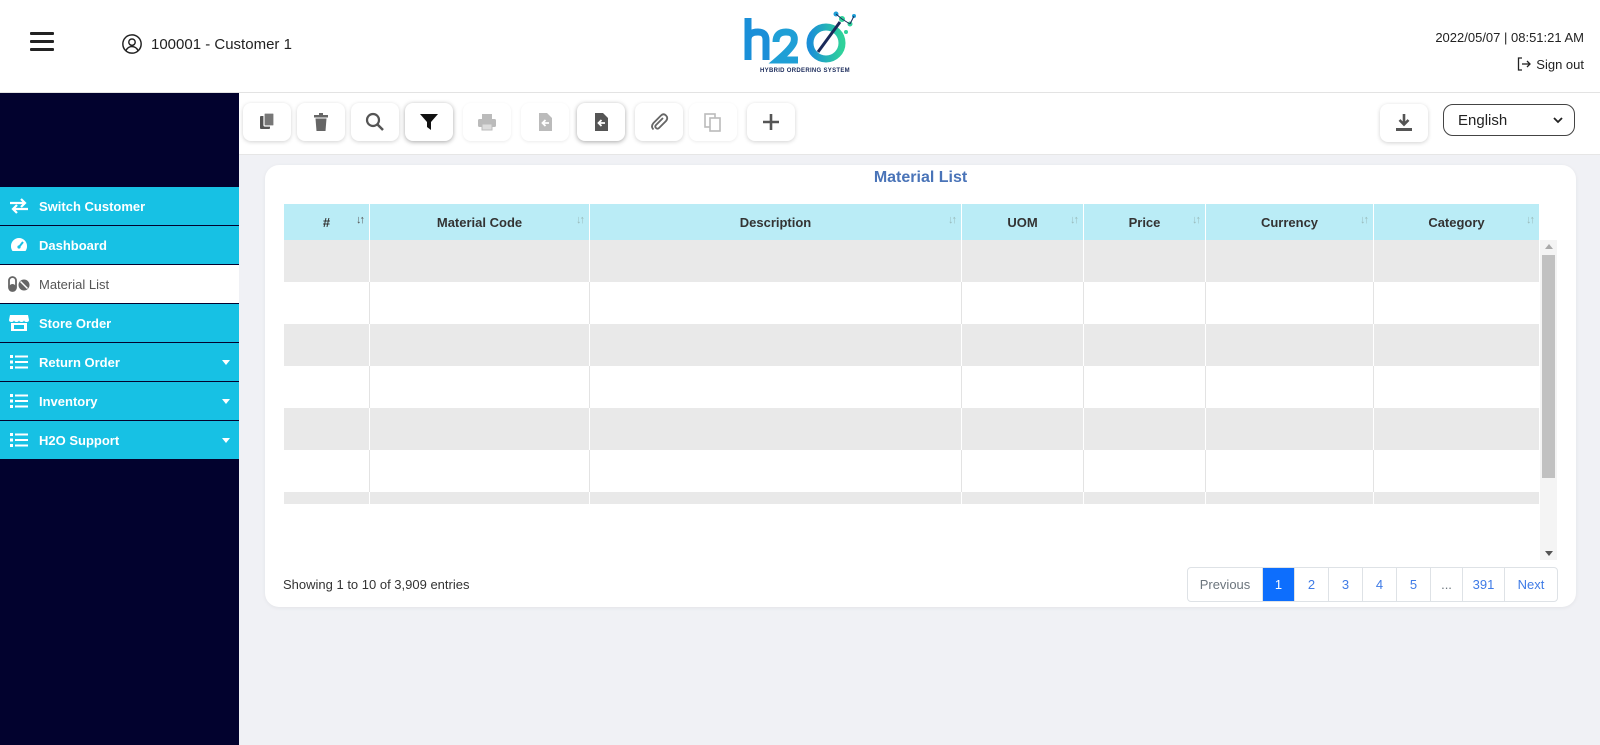  I want to click on pagination-next: Next, so click(1531, 584).